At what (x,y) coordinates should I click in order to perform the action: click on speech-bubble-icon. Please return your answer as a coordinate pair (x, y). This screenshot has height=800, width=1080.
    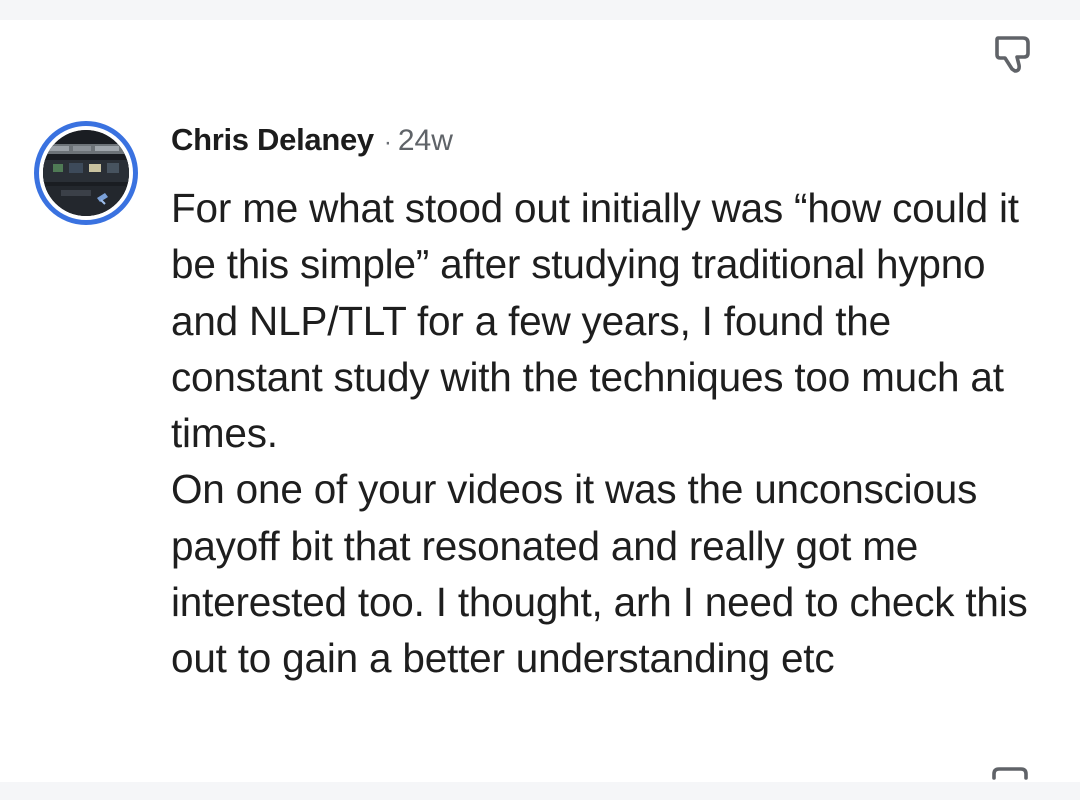
    Looking at the image, I should click on (1010, 773).